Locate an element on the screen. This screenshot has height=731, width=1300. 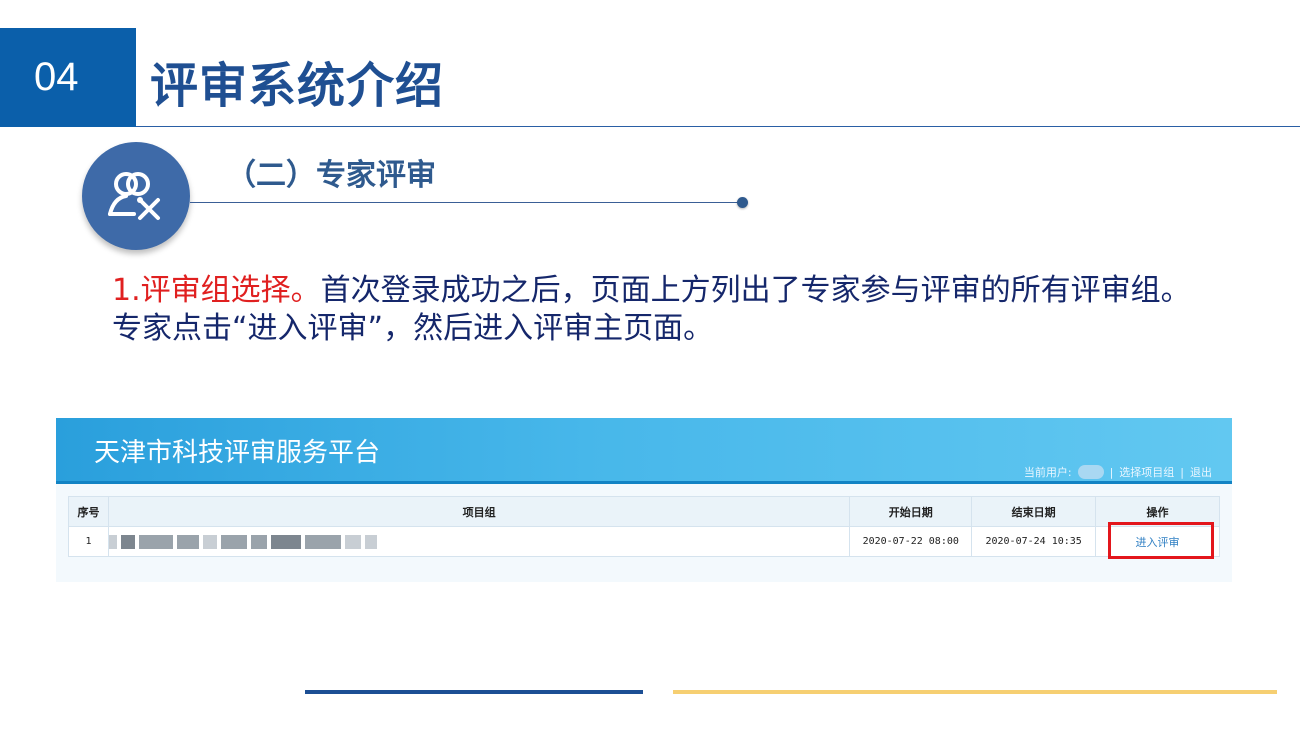
step-label: 1.评审组选择。 is located at coordinates (216, 290).